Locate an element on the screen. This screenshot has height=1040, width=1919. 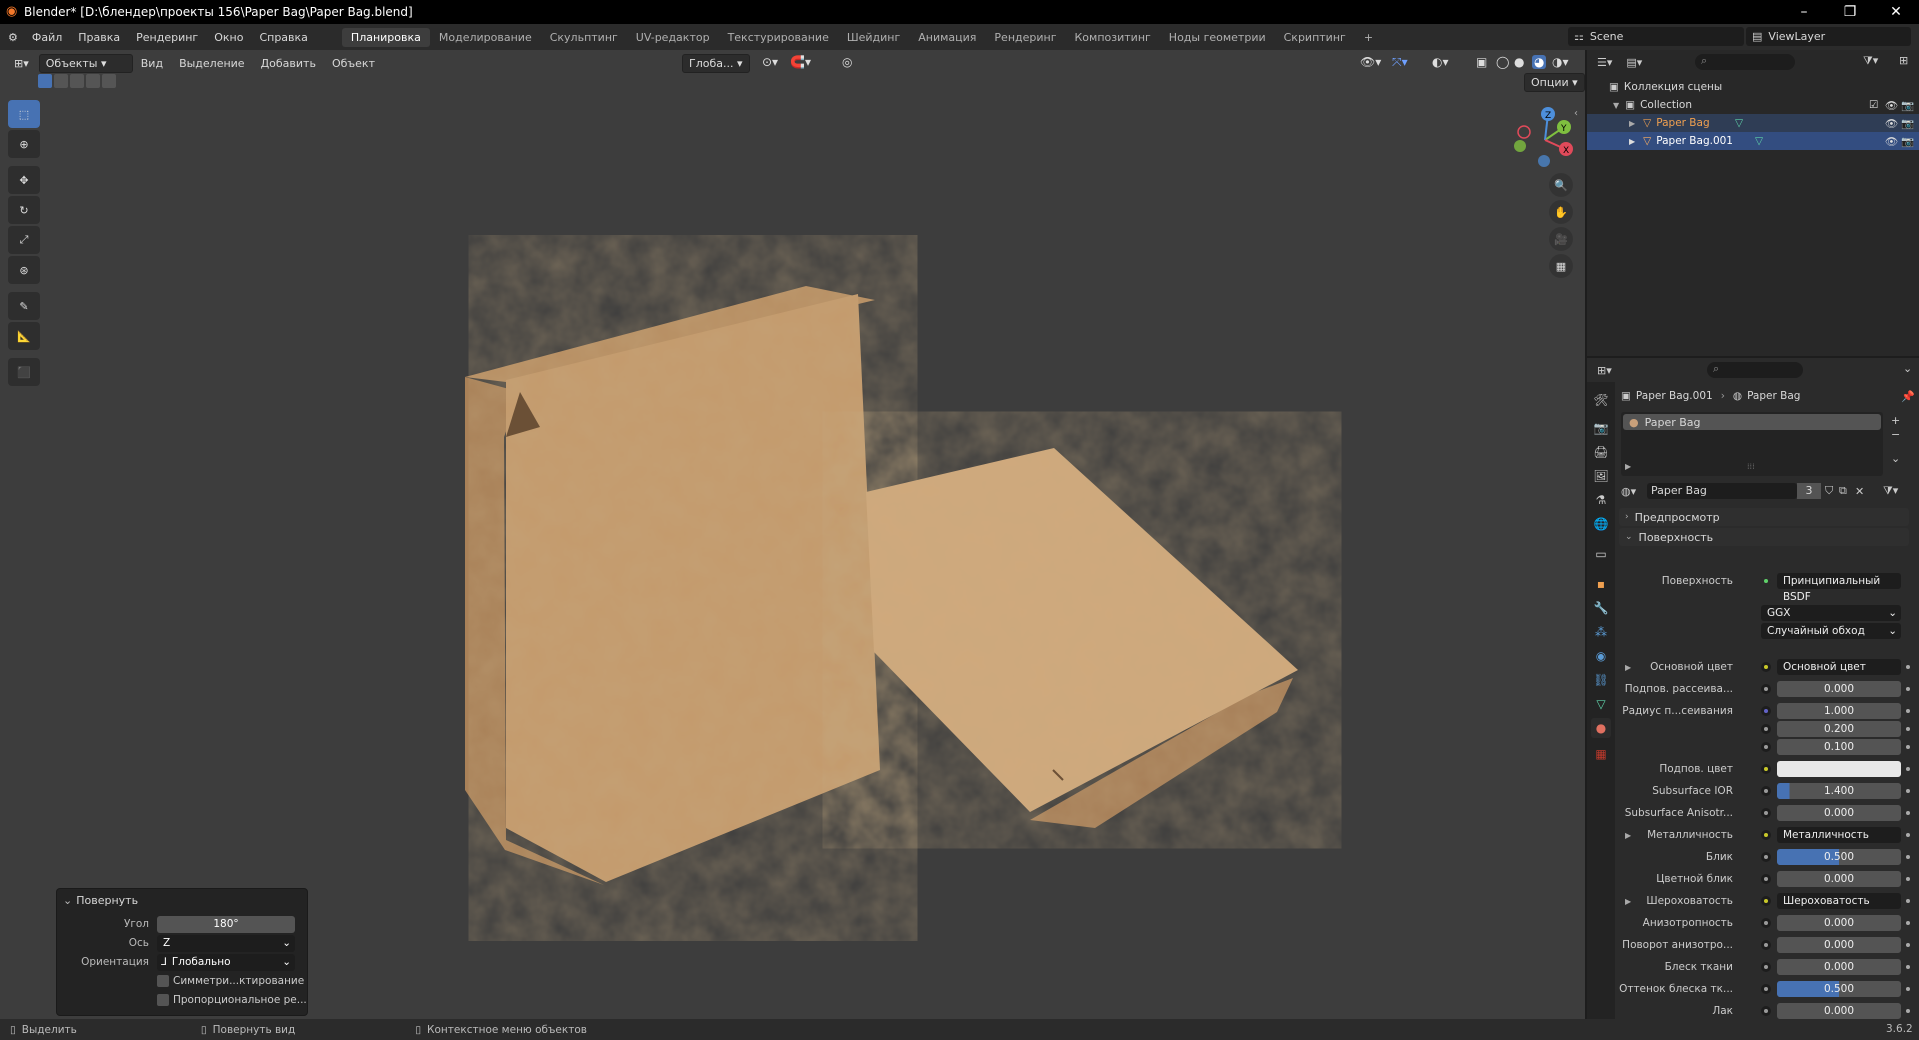
view-layer-tab-icon: 🖼 is located at coordinates (1601, 476).